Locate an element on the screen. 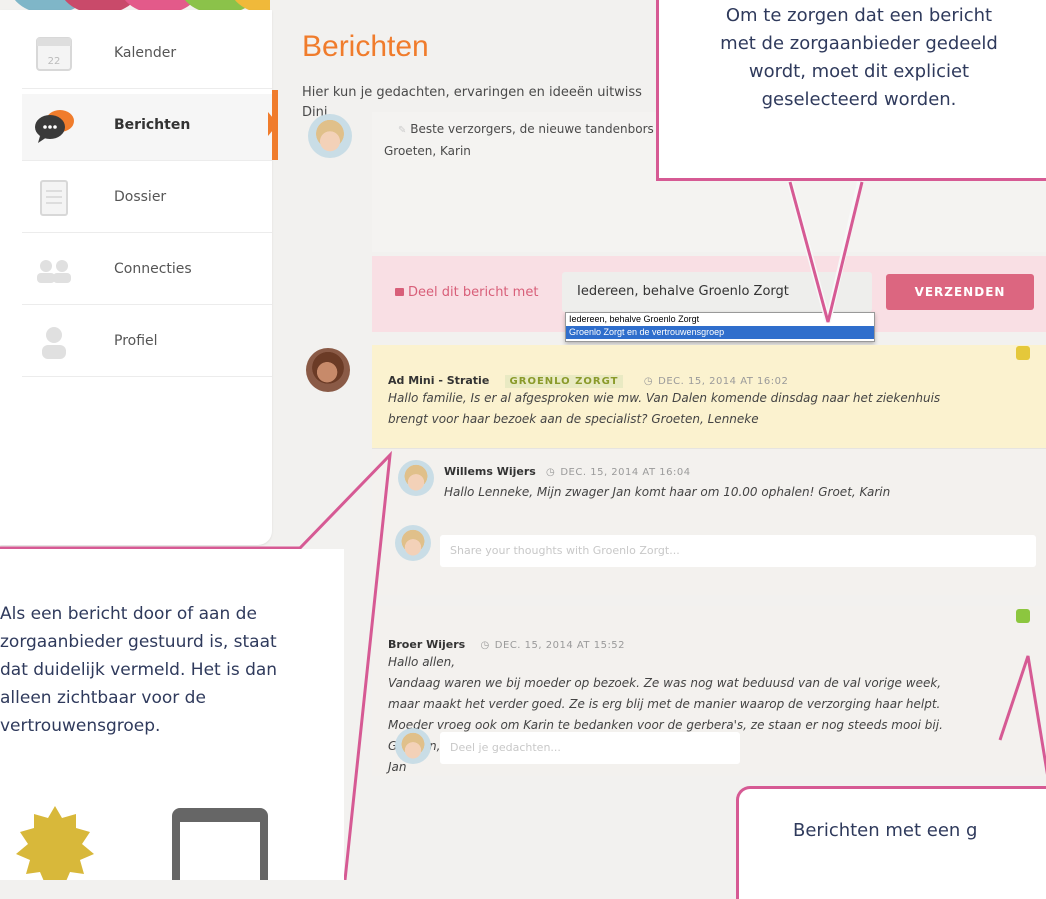  callout-bottom-right: Berichten met een g is located at coordinates (891, 842).